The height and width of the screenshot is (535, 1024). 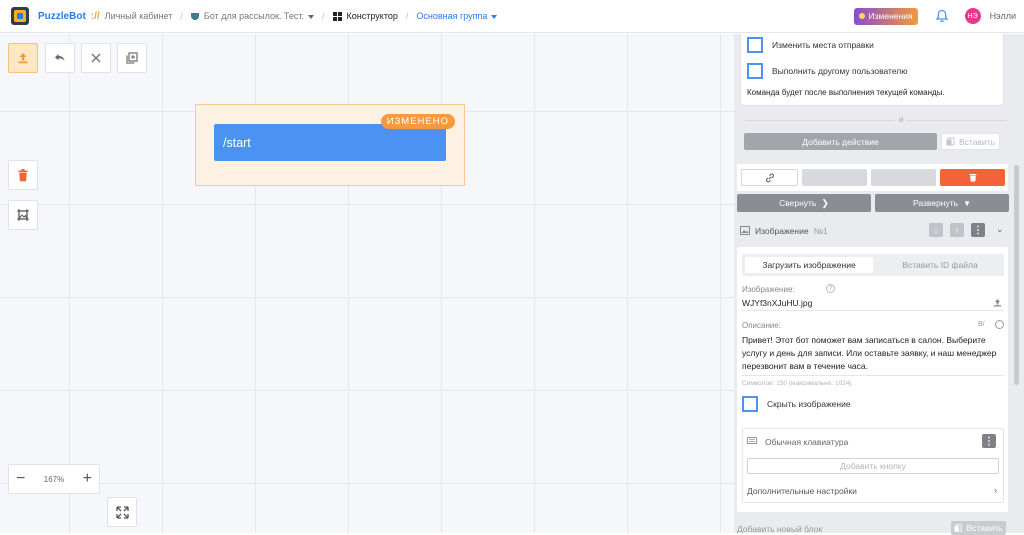 What do you see at coordinates (995, 490) in the screenshot?
I see `chevron-right-icon: ›` at bounding box center [995, 490].